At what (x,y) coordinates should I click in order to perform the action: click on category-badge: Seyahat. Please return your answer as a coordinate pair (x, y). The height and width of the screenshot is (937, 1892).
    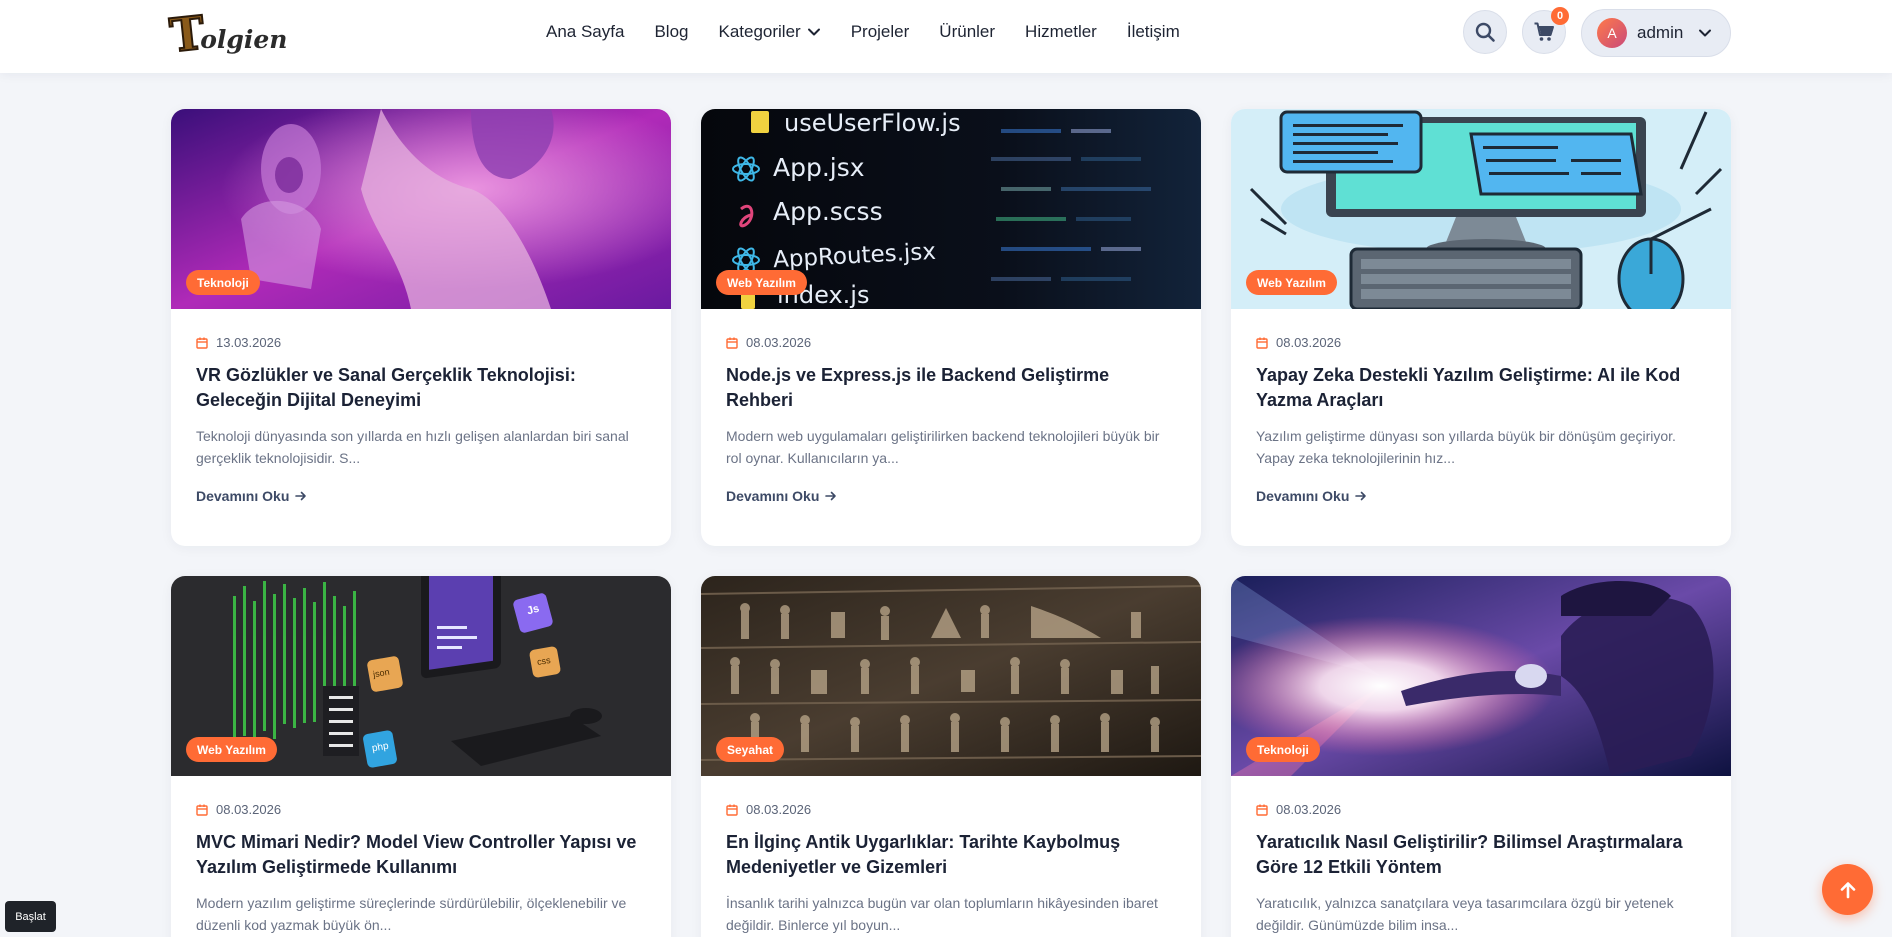
    Looking at the image, I should click on (750, 749).